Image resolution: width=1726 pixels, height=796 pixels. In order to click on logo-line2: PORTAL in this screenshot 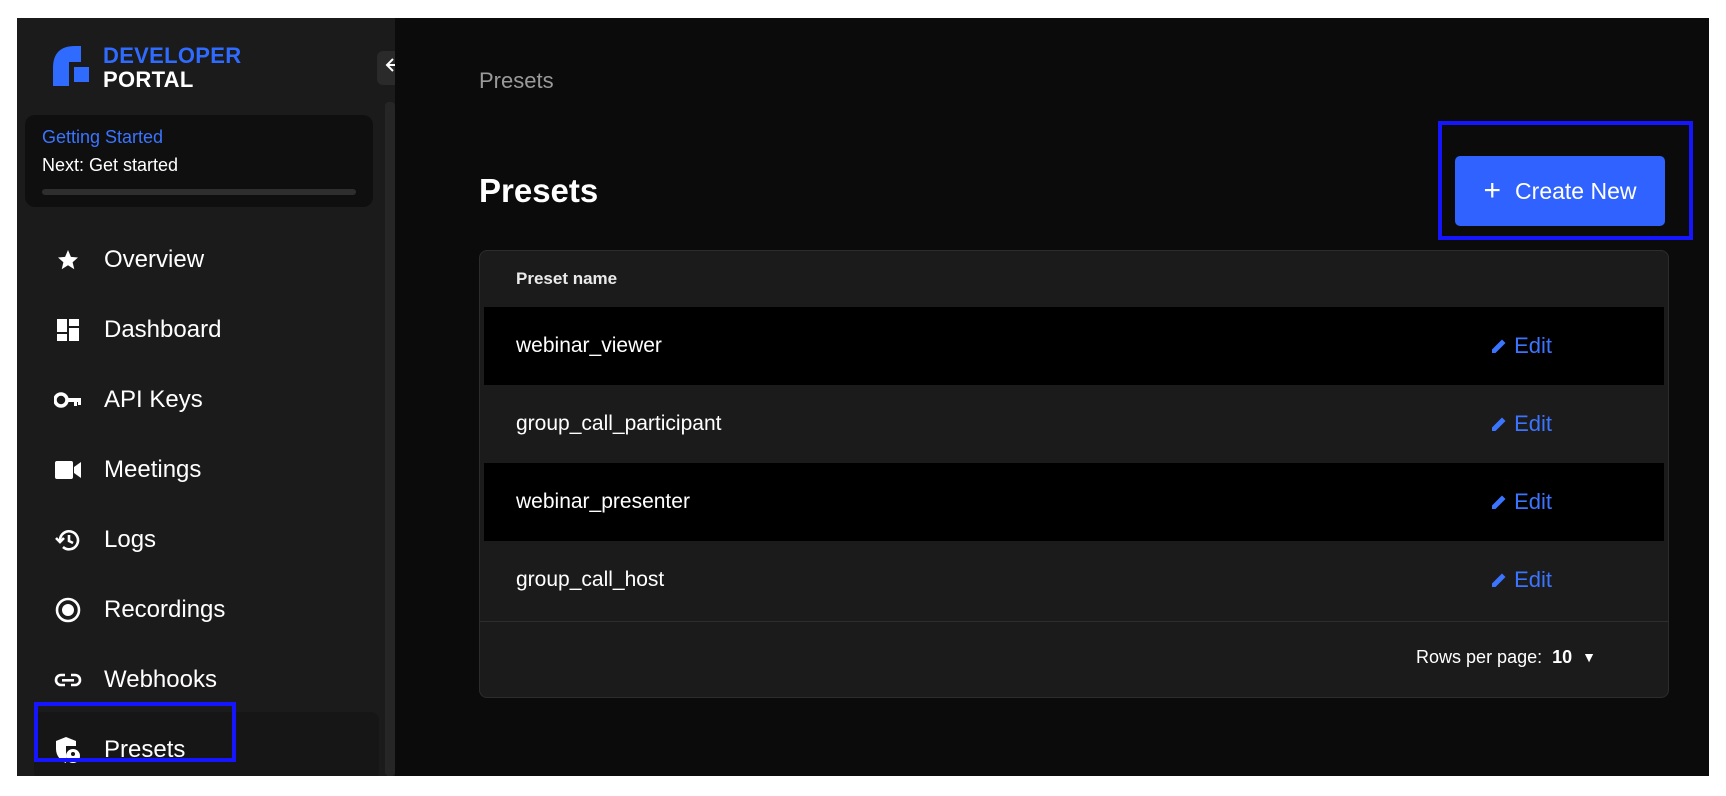, I will do `click(148, 79)`.